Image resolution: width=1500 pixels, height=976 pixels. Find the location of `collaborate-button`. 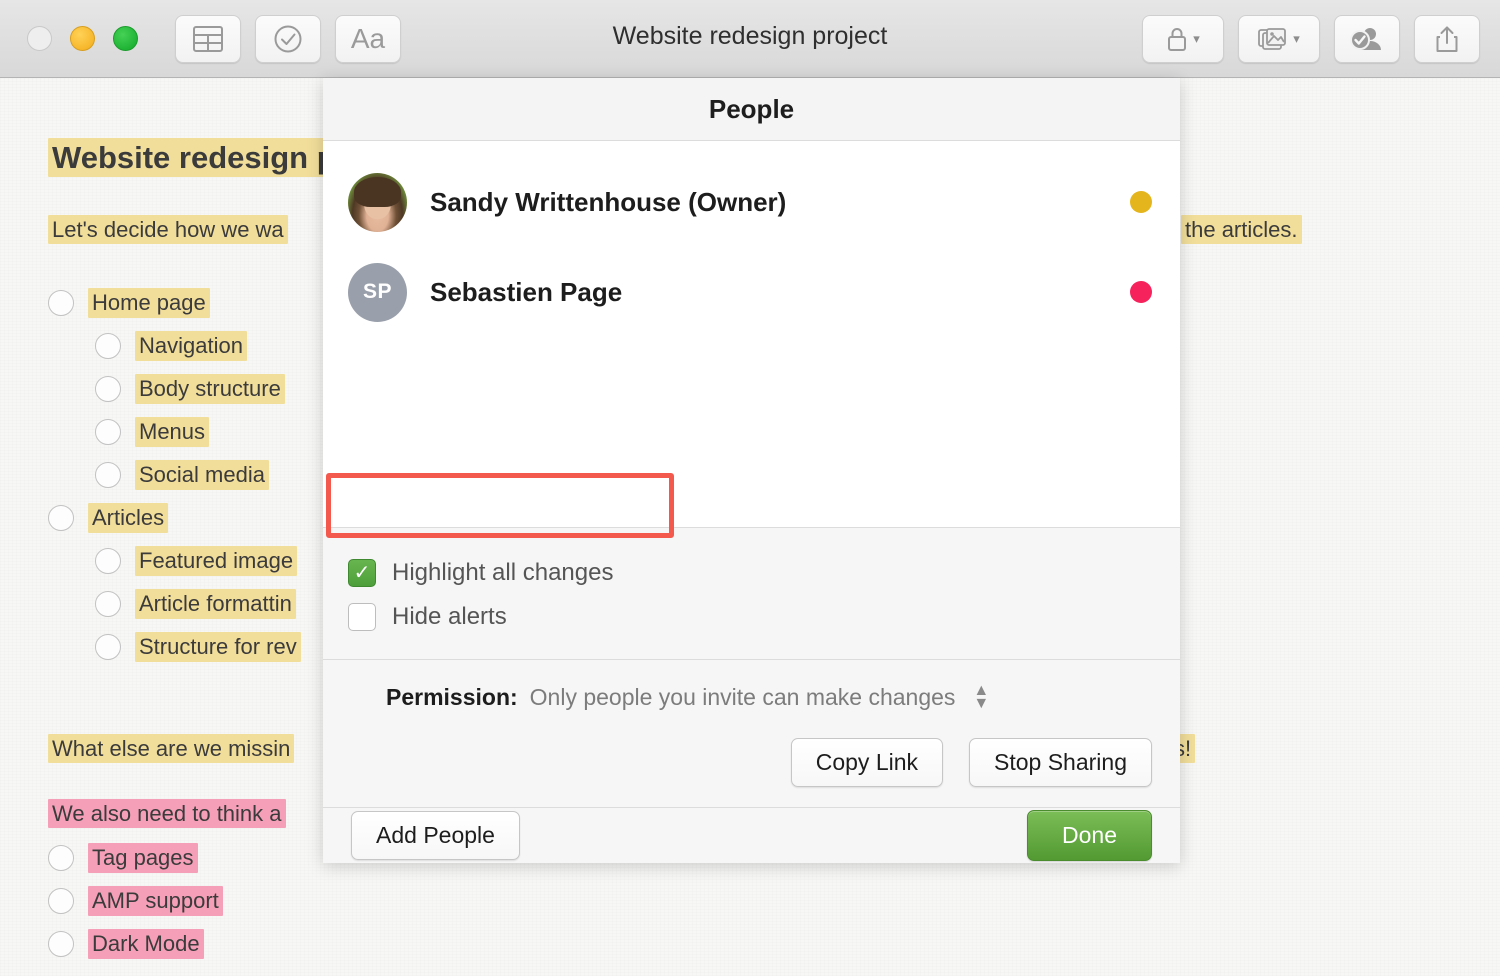

collaborate-button is located at coordinates (1367, 39).